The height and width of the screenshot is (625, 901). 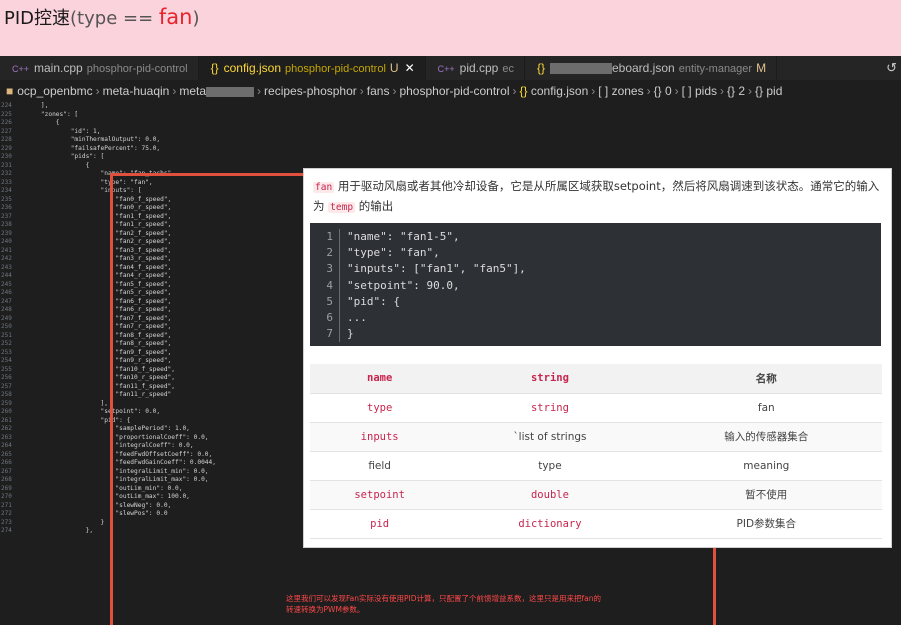 What do you see at coordinates (117, 437) in the screenshot?
I see `code-line: "proportionalCoeff": 0.0,` at bounding box center [117, 437].